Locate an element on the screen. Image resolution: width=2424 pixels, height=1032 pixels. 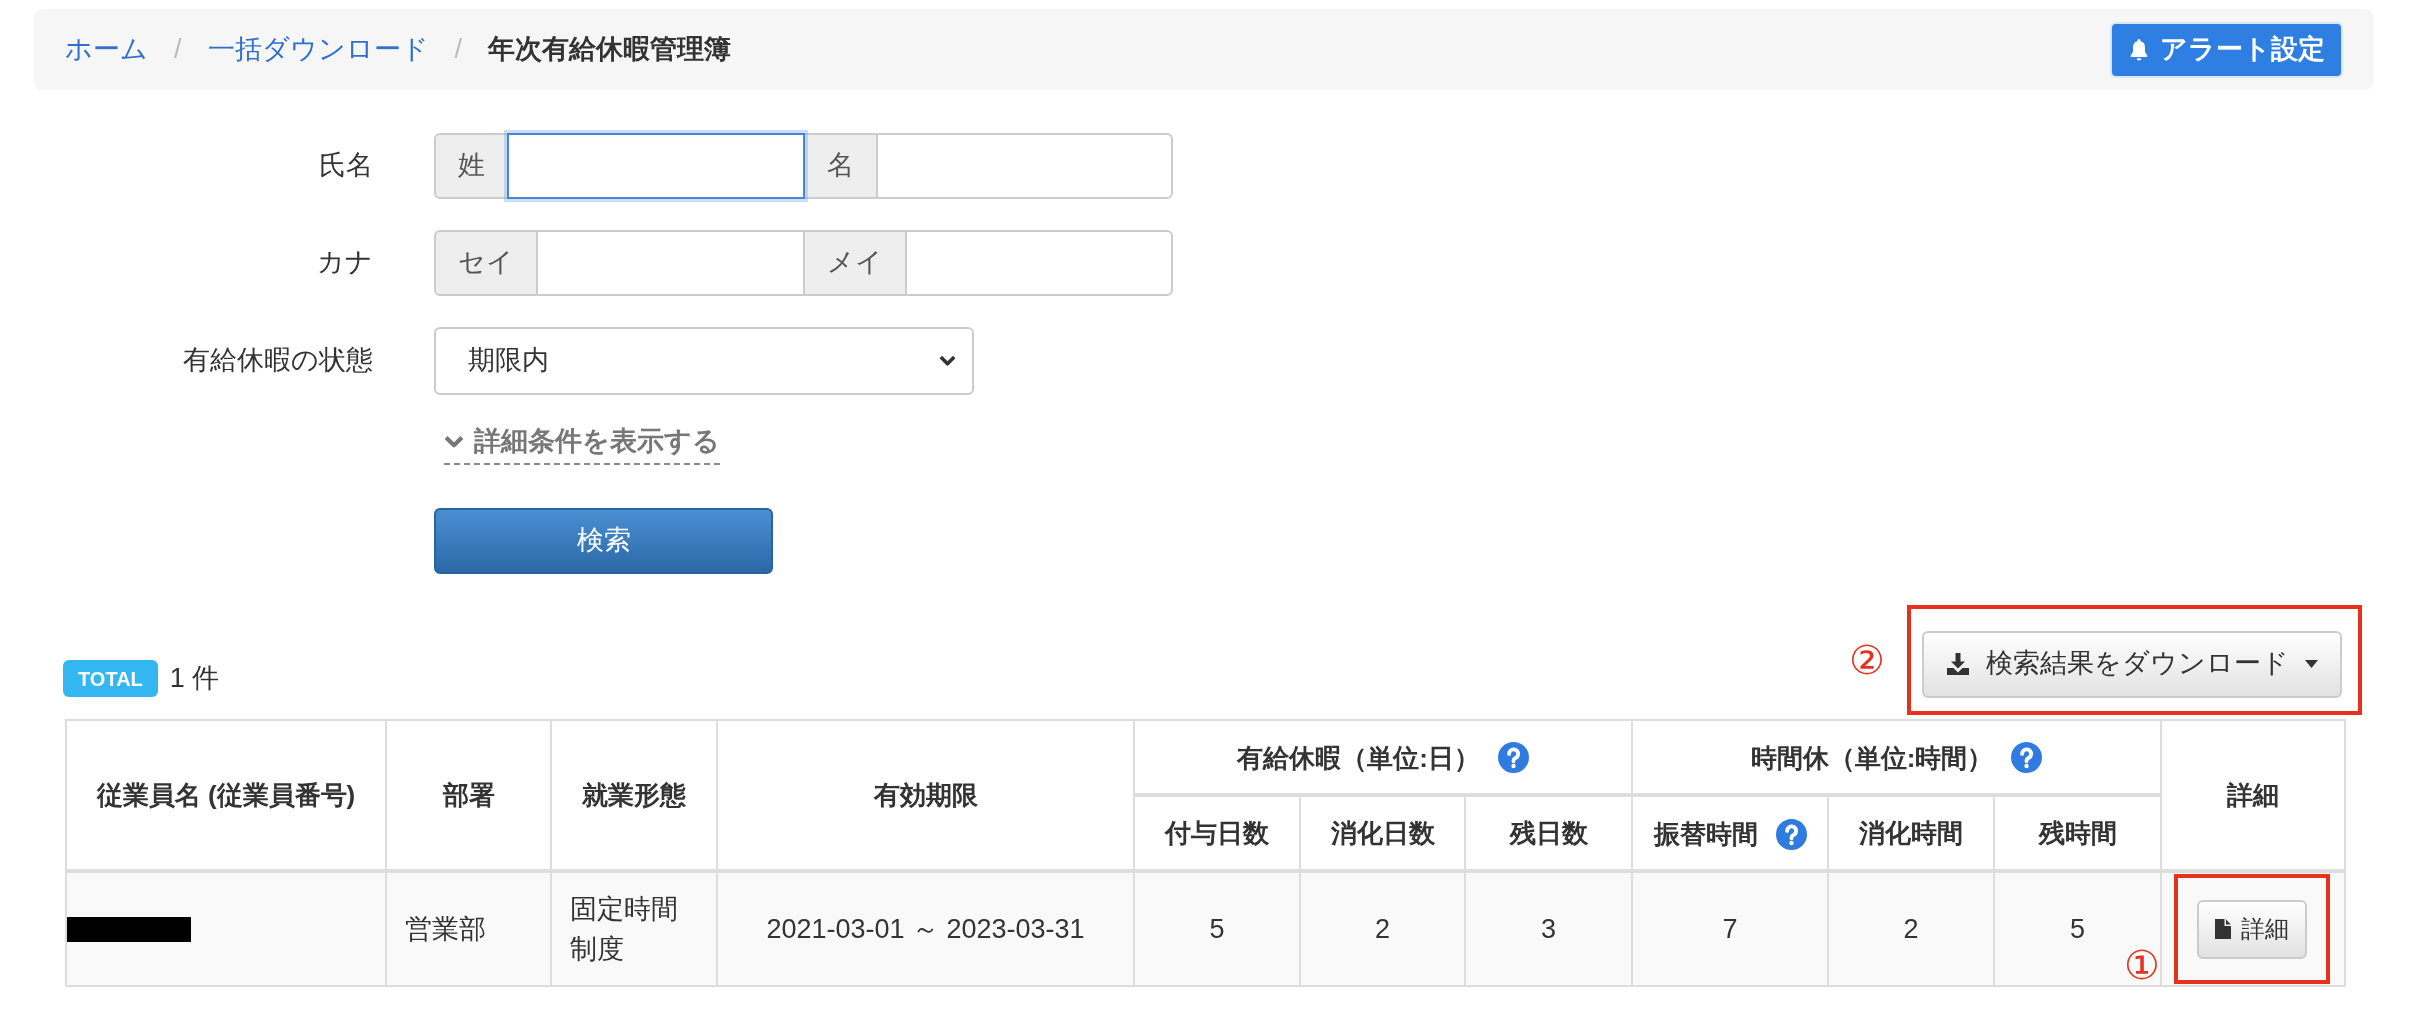
table-cell: 営業部 is located at coordinates (468, 929).